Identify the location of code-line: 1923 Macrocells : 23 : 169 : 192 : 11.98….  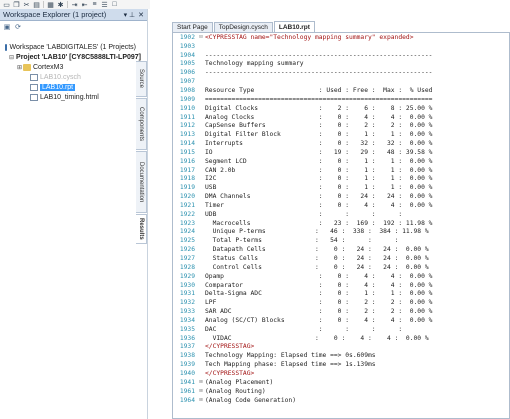
(341, 223).